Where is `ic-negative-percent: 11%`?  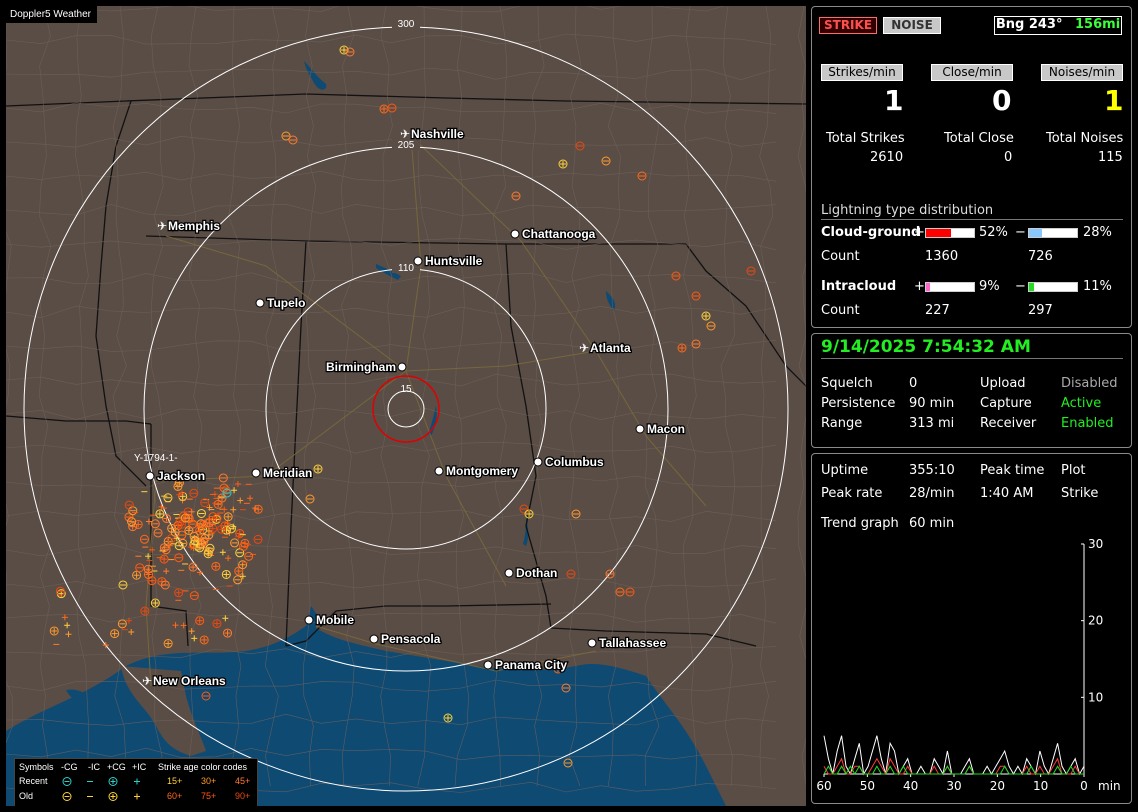
ic-negative-percent: 11% is located at coordinates (1097, 286).